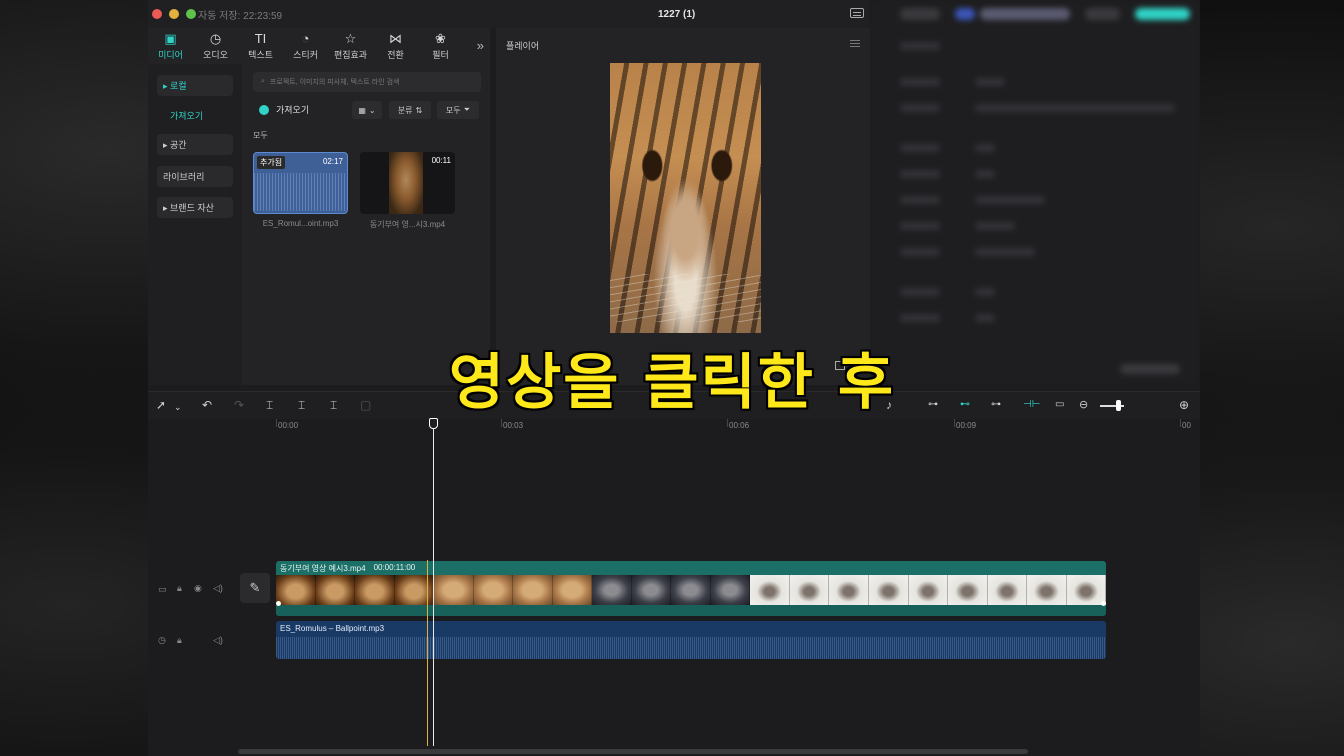  What do you see at coordinates (685, 198) in the screenshot?
I see `video-preview` at bounding box center [685, 198].